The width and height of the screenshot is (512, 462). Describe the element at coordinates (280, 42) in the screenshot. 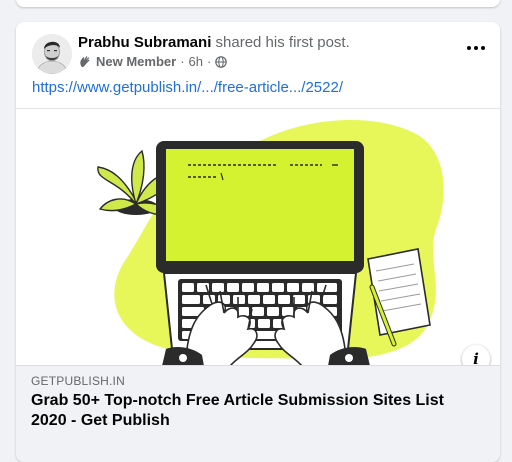

I see `post-action-text: shared his first post.` at that location.